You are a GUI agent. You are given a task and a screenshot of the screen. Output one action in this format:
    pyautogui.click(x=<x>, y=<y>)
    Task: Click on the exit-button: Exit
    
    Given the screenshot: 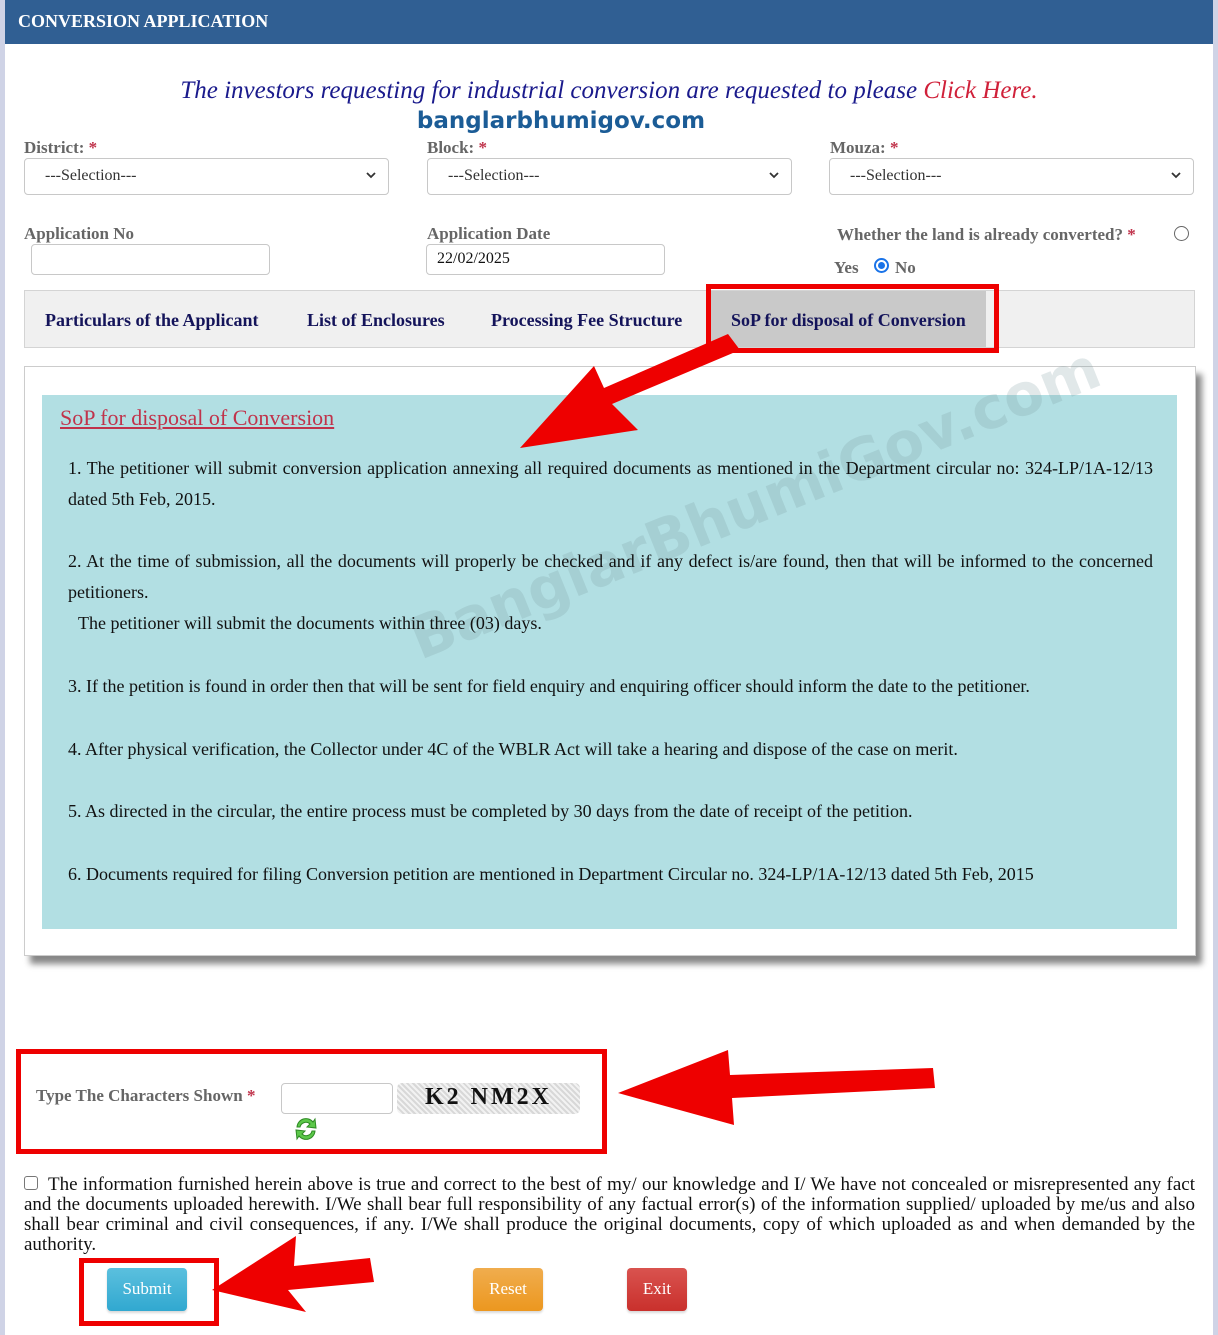 What is the action you would take?
    pyautogui.click(x=657, y=1289)
    